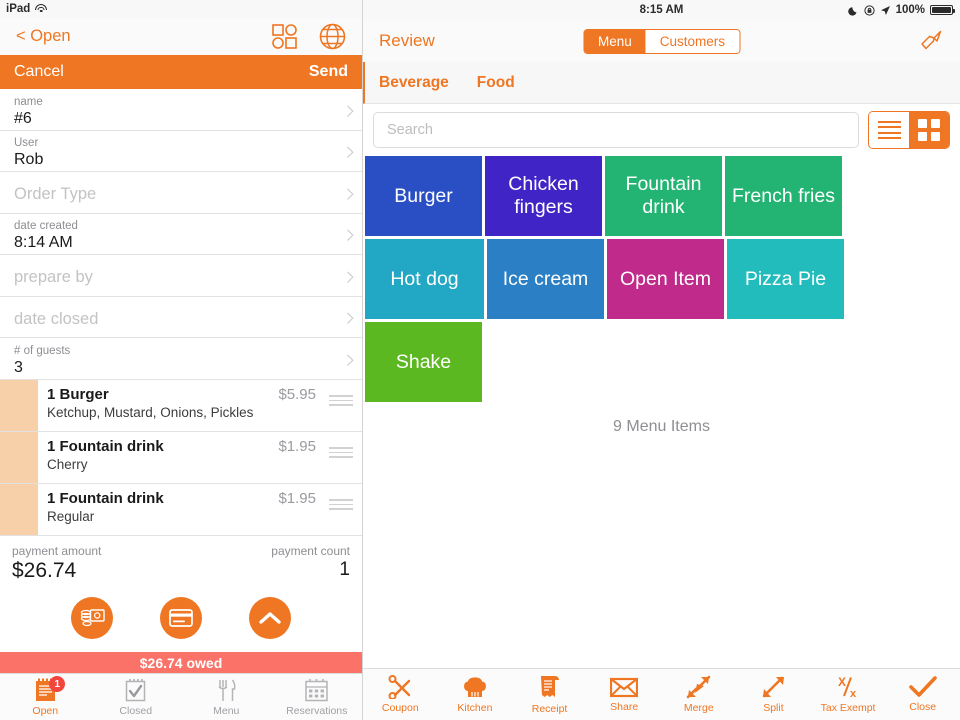 This screenshot has width=960, height=720. Describe the element at coordinates (889, 130) in the screenshot. I see `list-view-icon` at that location.